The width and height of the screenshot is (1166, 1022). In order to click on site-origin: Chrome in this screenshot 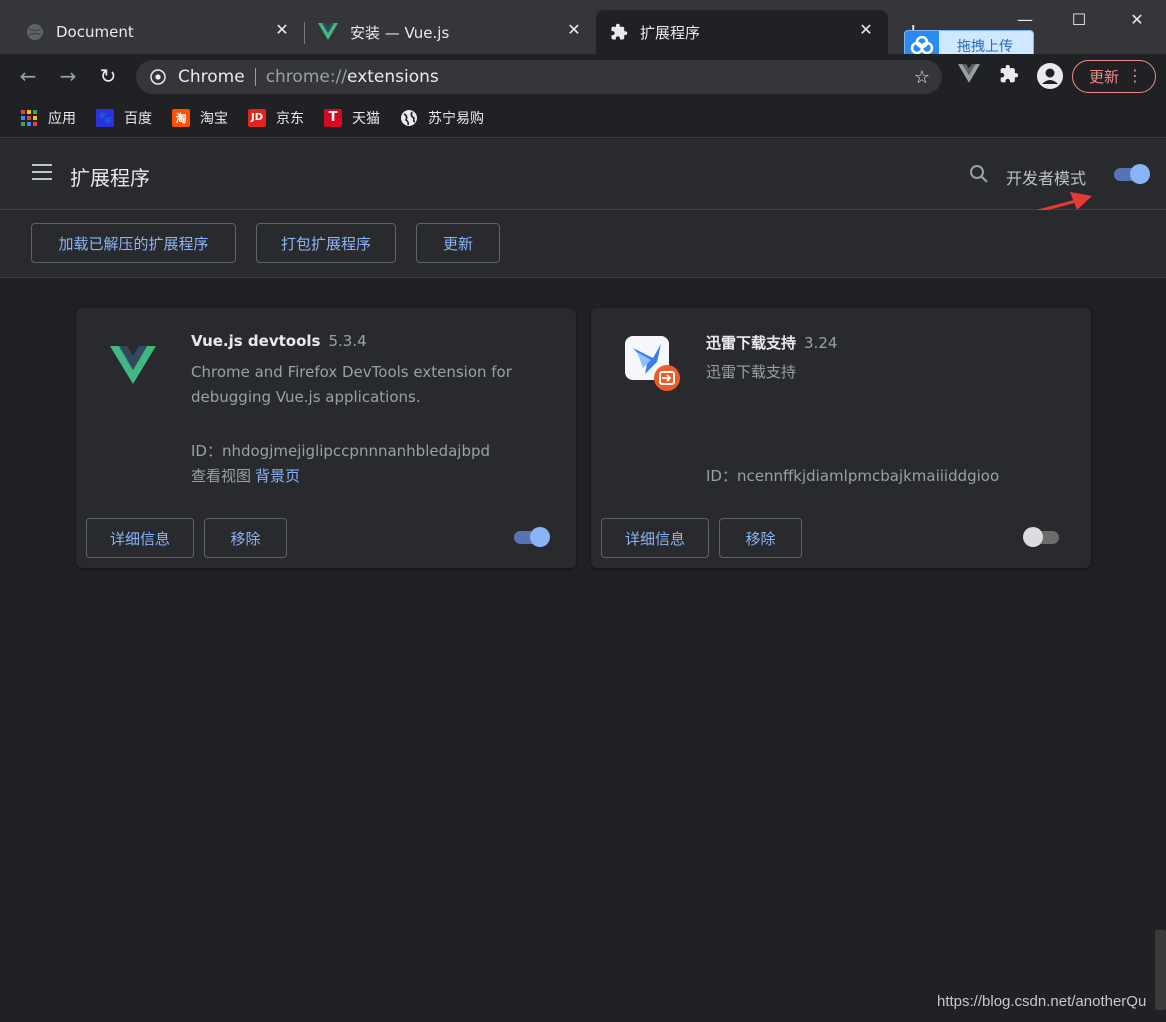, I will do `click(211, 77)`.